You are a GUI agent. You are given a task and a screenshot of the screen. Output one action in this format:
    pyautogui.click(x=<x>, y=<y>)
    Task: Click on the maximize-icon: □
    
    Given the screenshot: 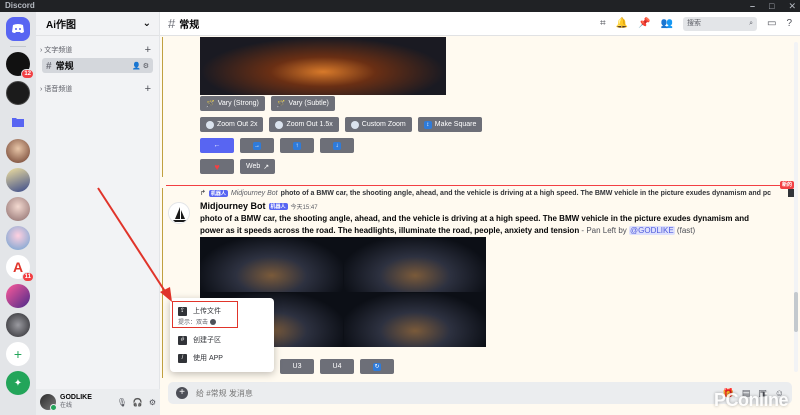 What is the action you would take?
    pyautogui.click(x=771, y=6)
    